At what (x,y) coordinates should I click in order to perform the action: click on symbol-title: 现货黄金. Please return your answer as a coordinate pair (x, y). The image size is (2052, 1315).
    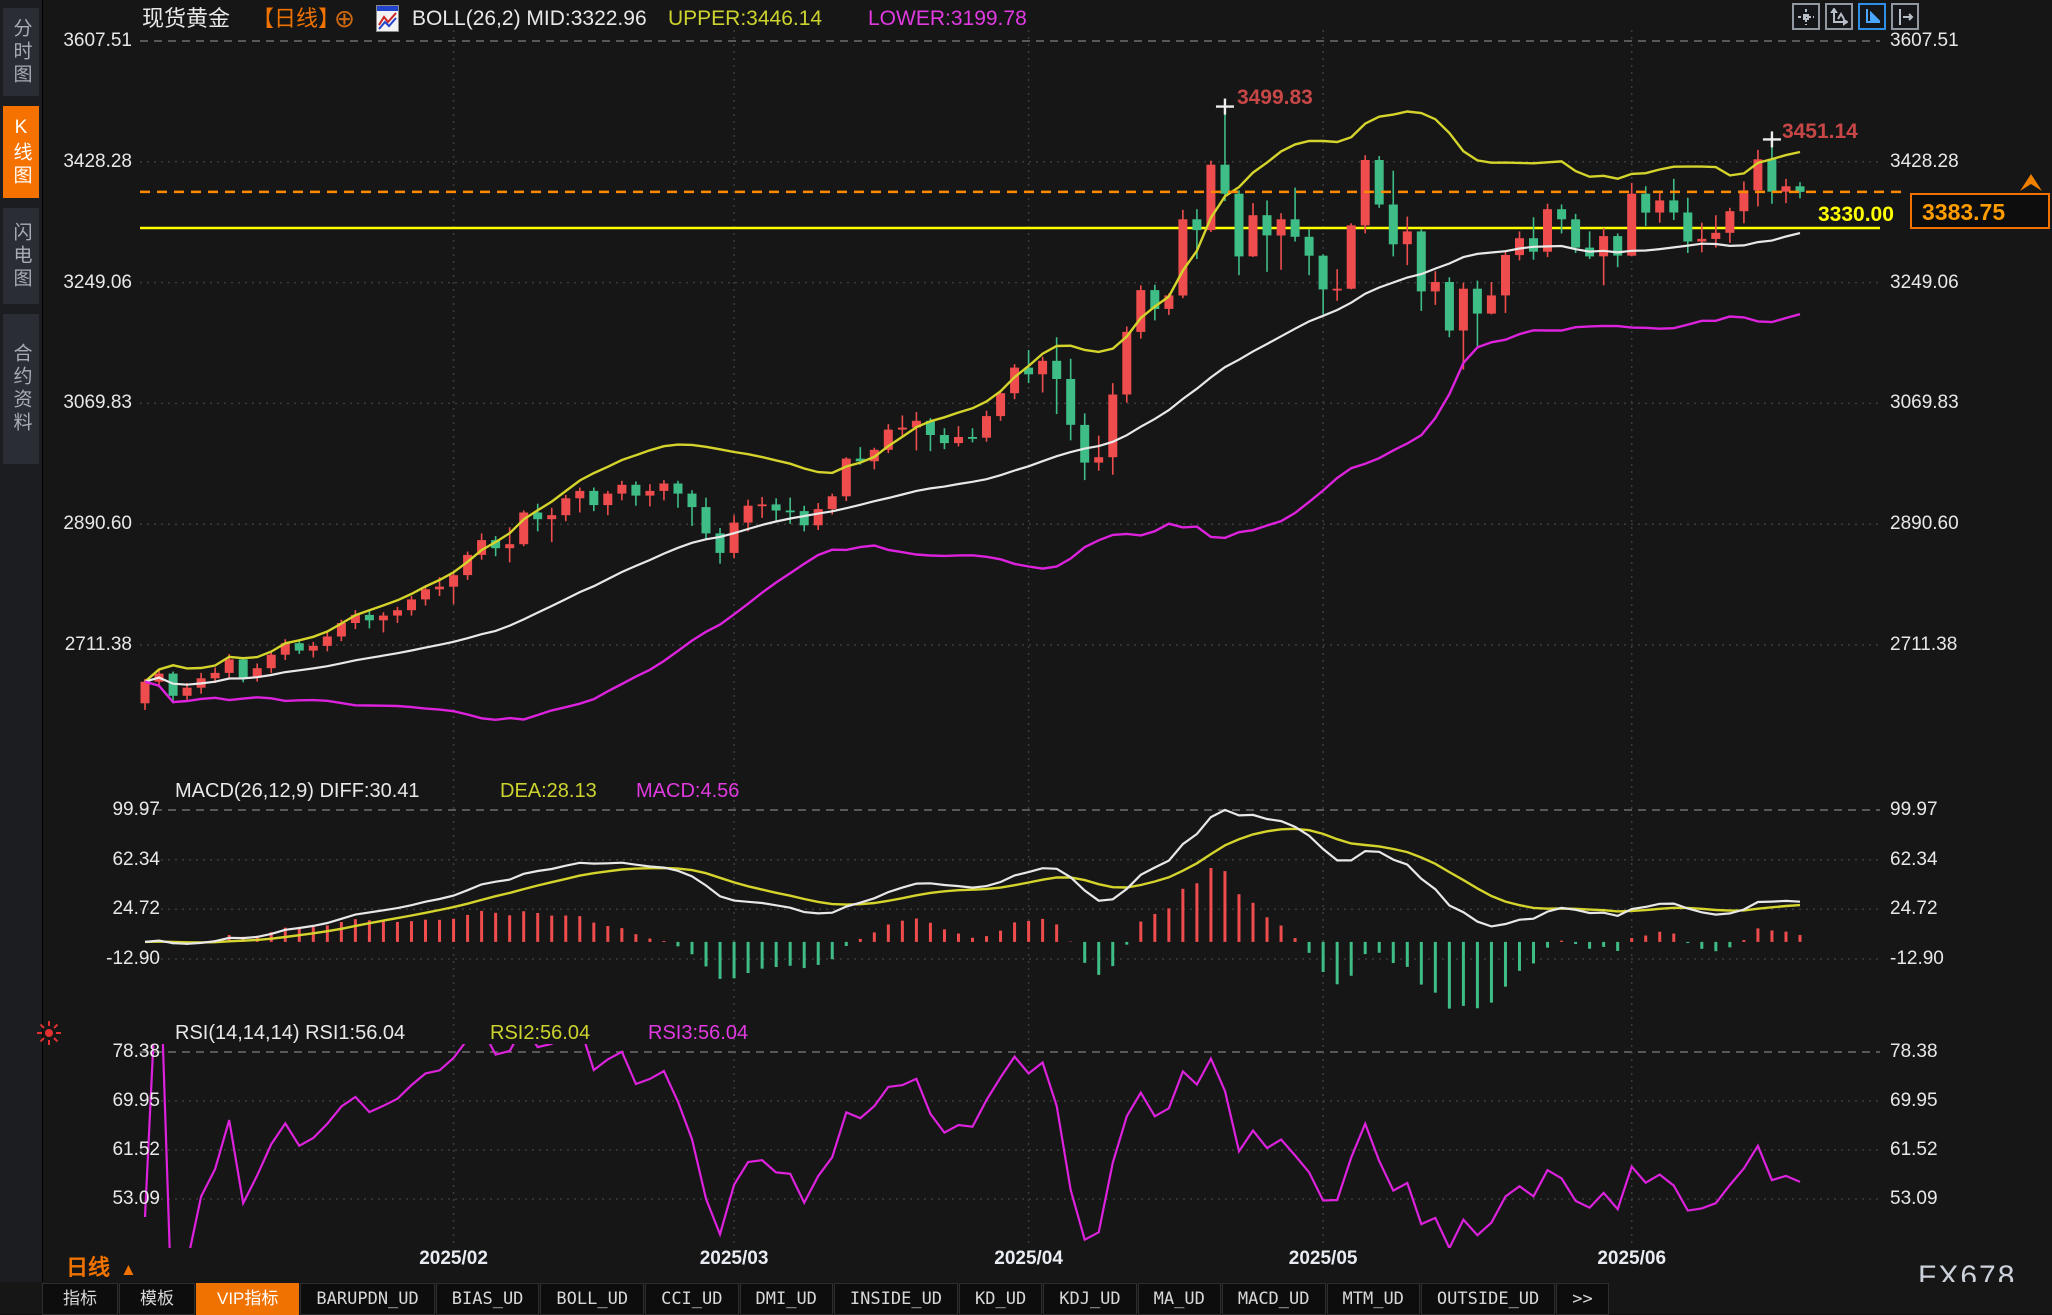
    Looking at the image, I should click on (186, 18).